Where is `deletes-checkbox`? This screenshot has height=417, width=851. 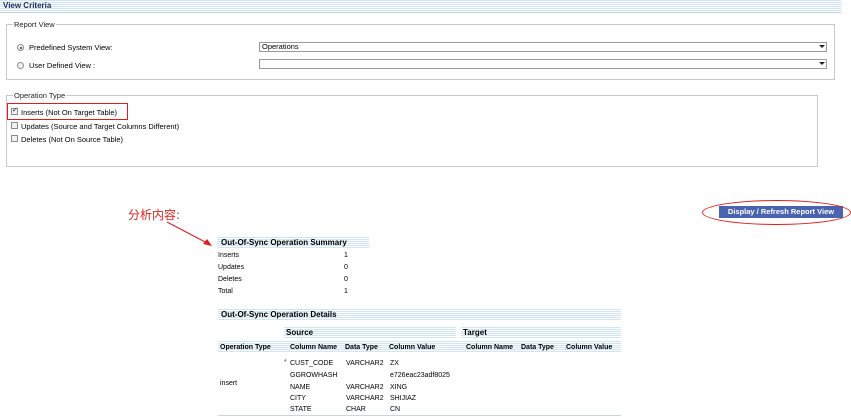 deletes-checkbox is located at coordinates (14, 138).